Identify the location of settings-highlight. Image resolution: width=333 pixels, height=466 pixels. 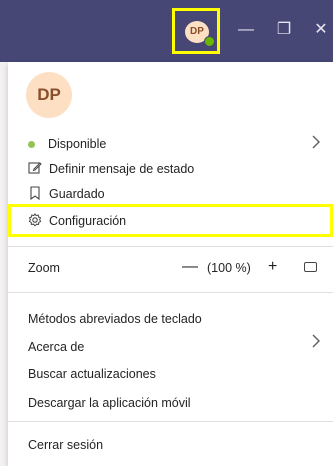
(170, 220).